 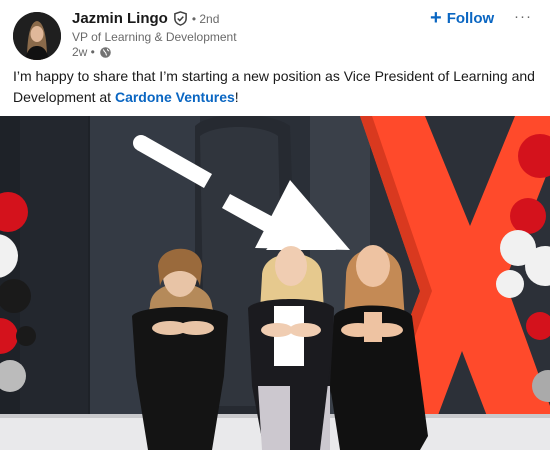 I want to click on author-name-row: Jazmin Lingo • 2nd, so click(x=145, y=18).